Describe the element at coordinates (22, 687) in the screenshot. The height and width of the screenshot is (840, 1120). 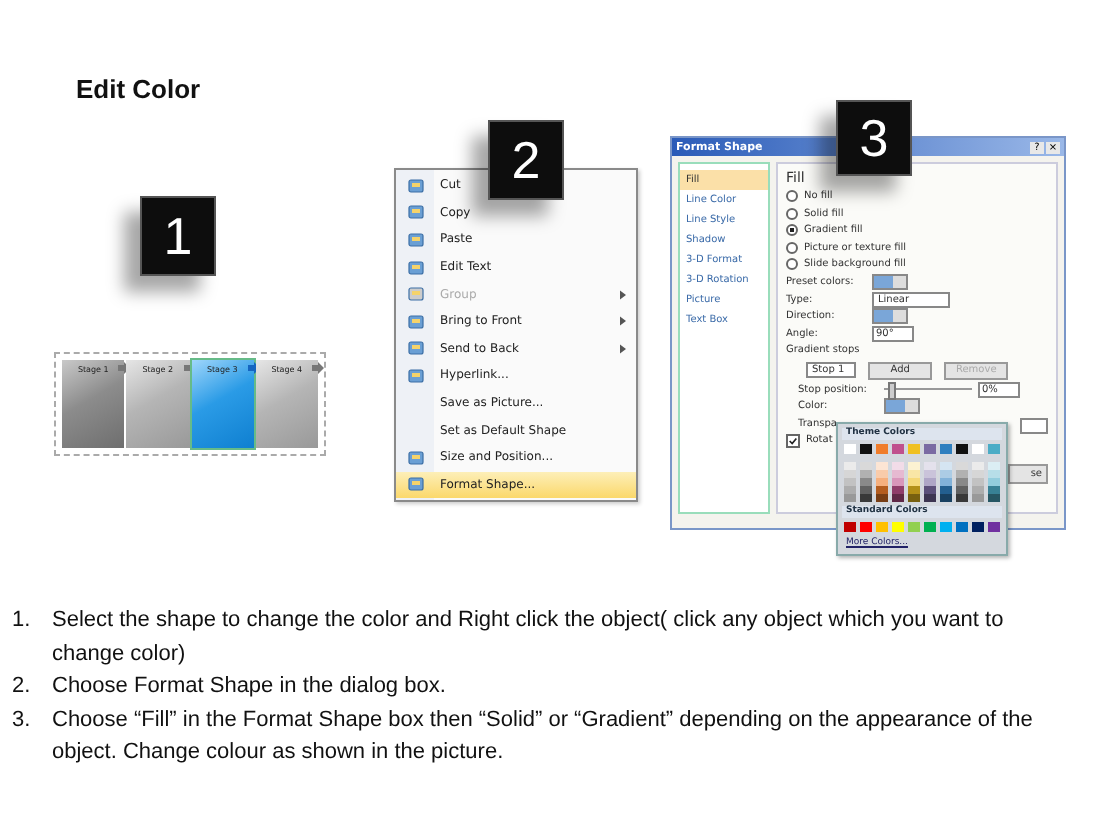
I see `step-number: 2.` at that location.